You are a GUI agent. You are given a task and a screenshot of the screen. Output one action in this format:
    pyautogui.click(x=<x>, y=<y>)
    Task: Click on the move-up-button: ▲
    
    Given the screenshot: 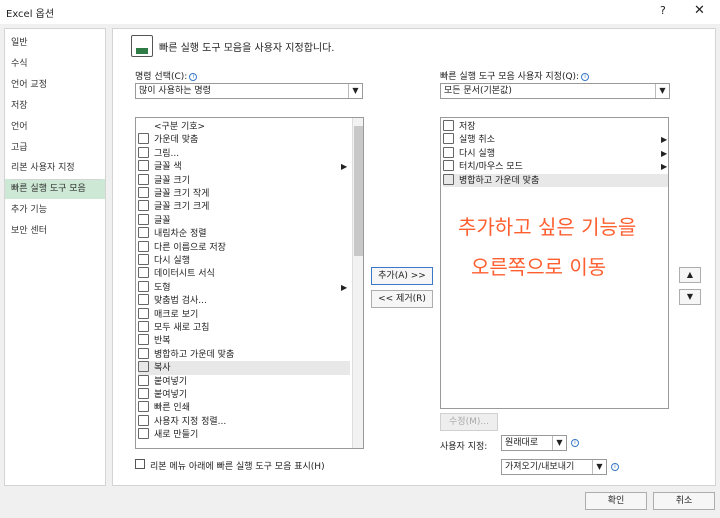 What is the action you would take?
    pyautogui.click(x=690, y=275)
    